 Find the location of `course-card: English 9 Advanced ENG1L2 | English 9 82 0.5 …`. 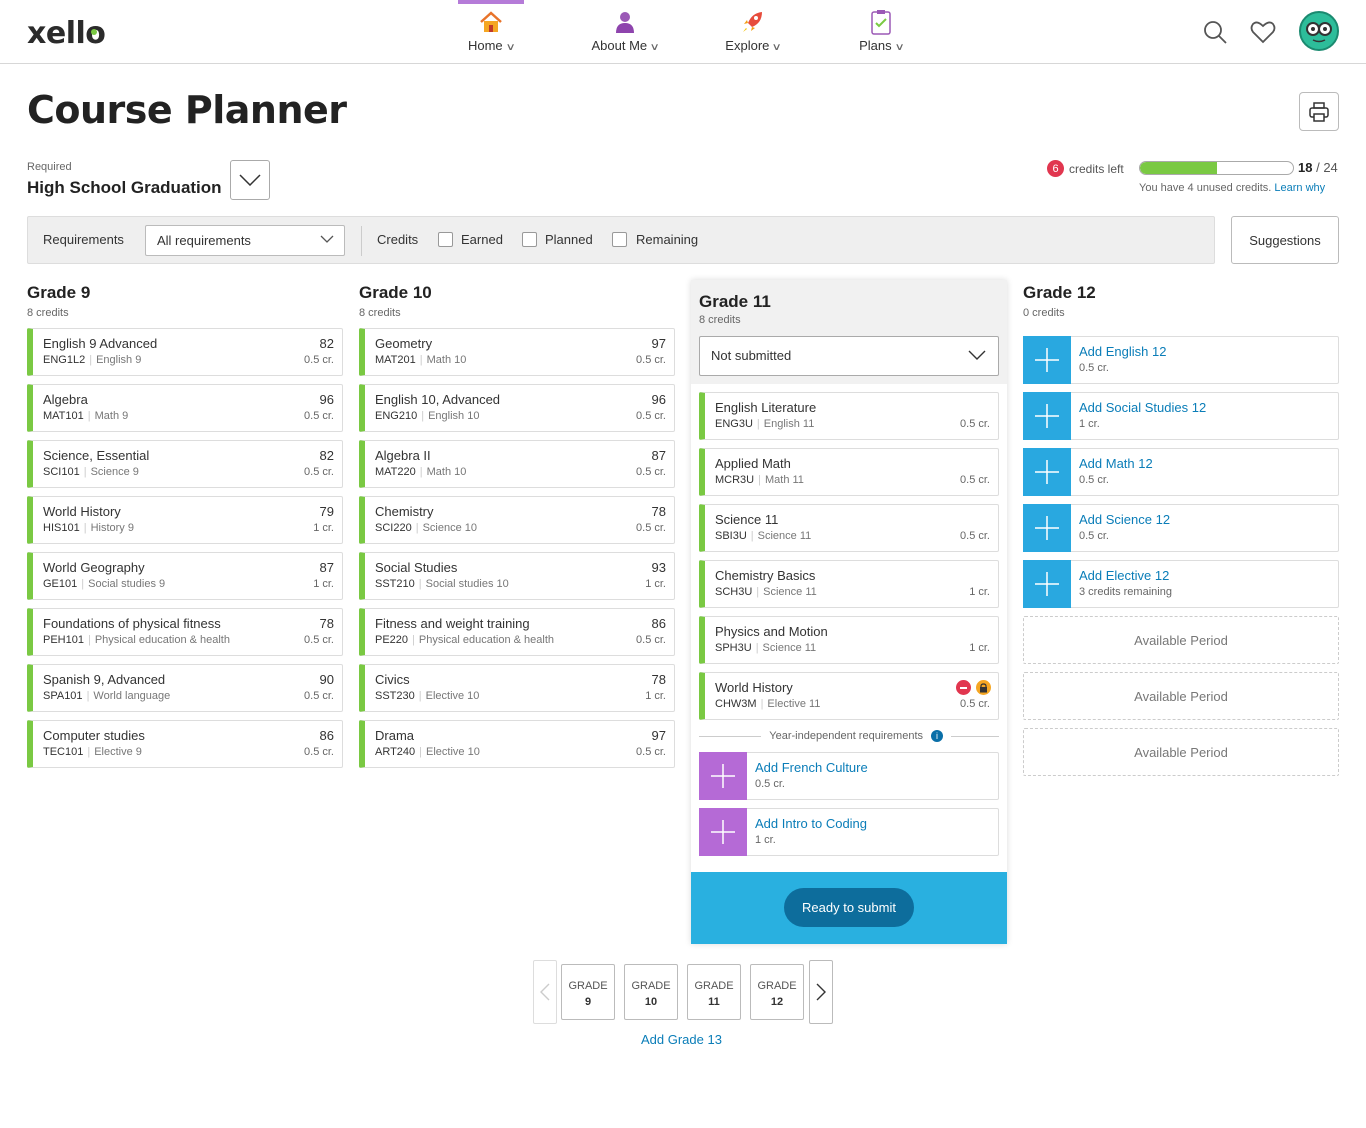

course-card: English 9 Advanced ENG1L2 | English 9 82 0.5 … is located at coordinates (185, 352).